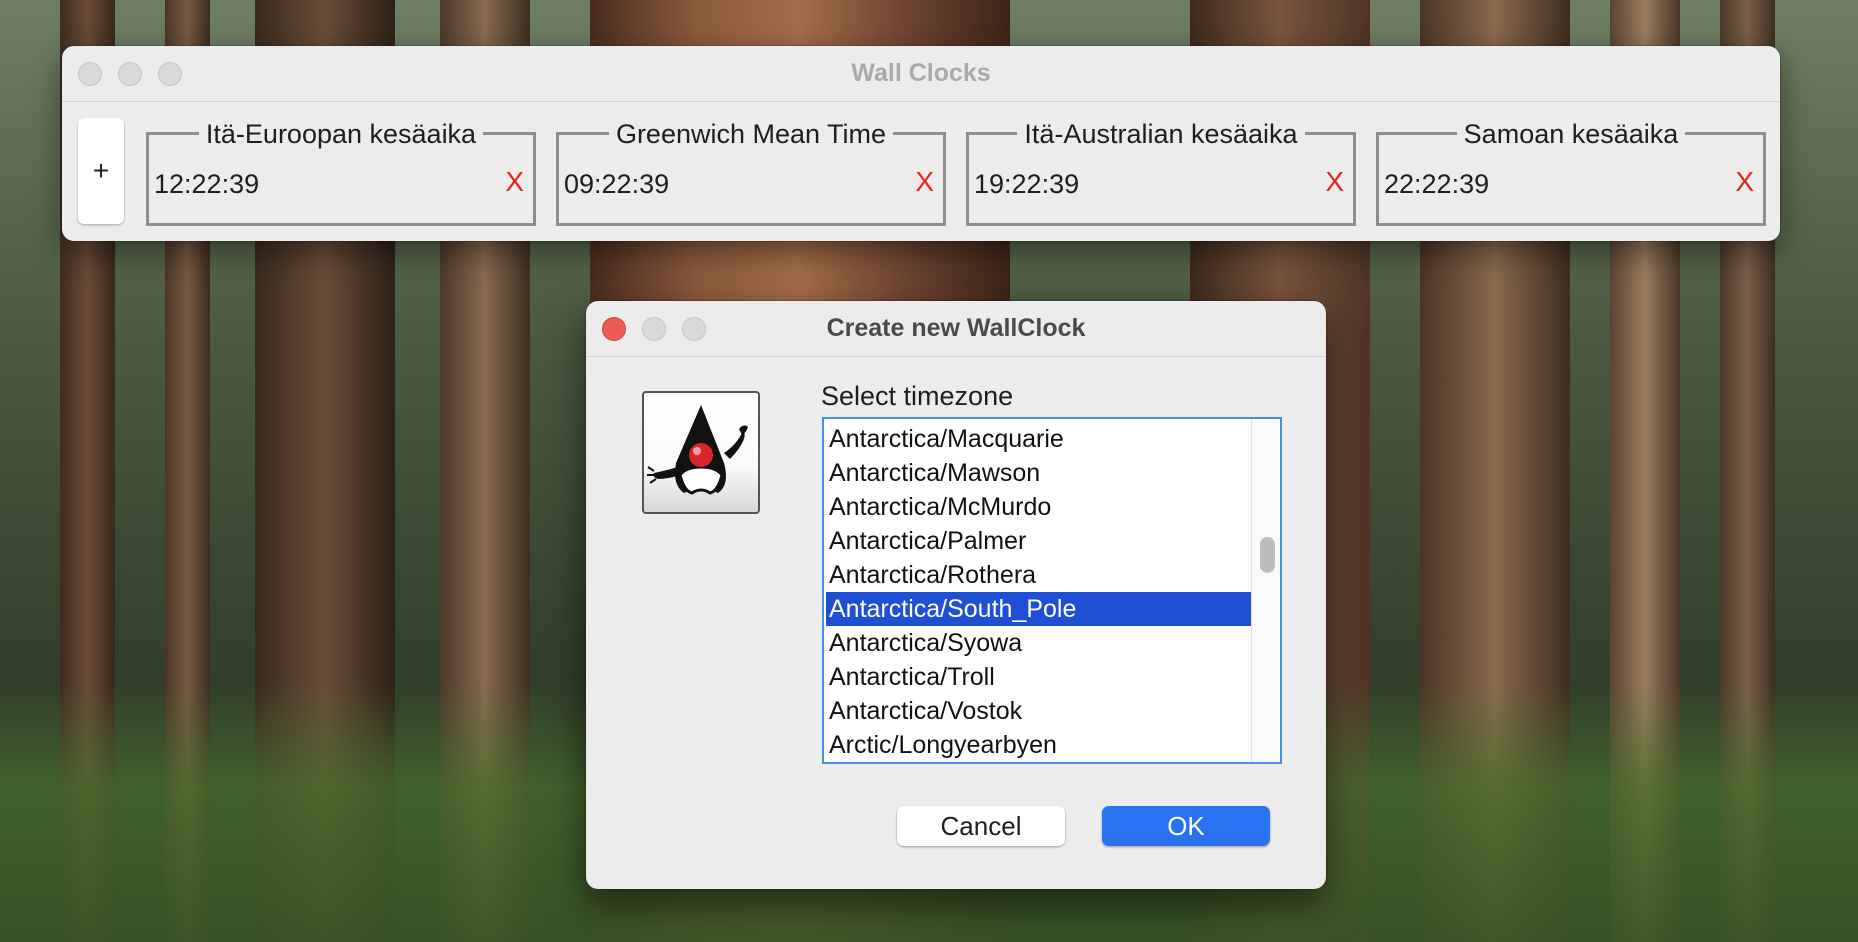  Describe the element at coordinates (1571, 172) in the screenshot. I see `clock-panel: Samoan kesäaika 22:22:39 X` at that location.